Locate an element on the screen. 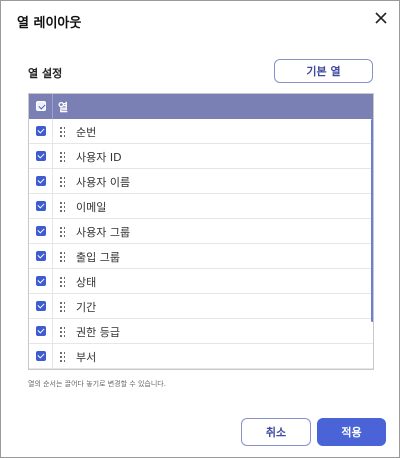 The height and width of the screenshot is (458, 400). default-columns-button: 기본 열 is located at coordinates (323, 71).